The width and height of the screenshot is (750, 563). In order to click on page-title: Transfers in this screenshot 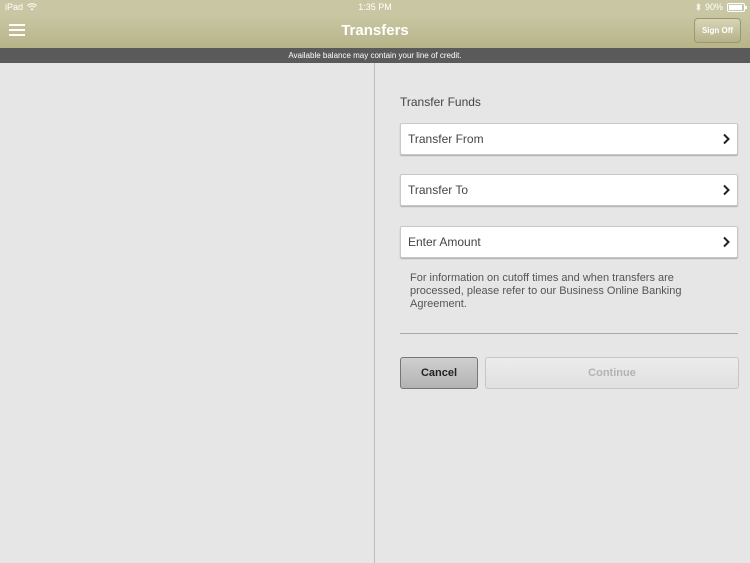, I will do `click(375, 30)`.